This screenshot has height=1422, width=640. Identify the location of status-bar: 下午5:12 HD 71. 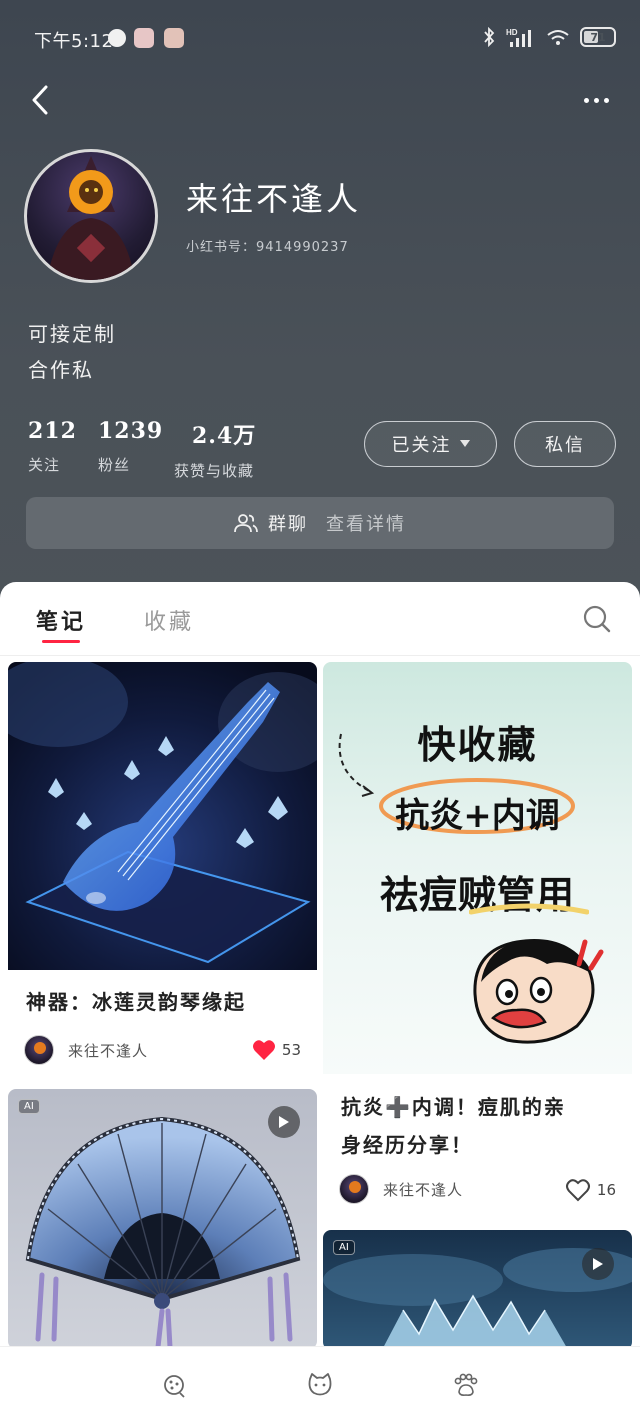
(320, 38).